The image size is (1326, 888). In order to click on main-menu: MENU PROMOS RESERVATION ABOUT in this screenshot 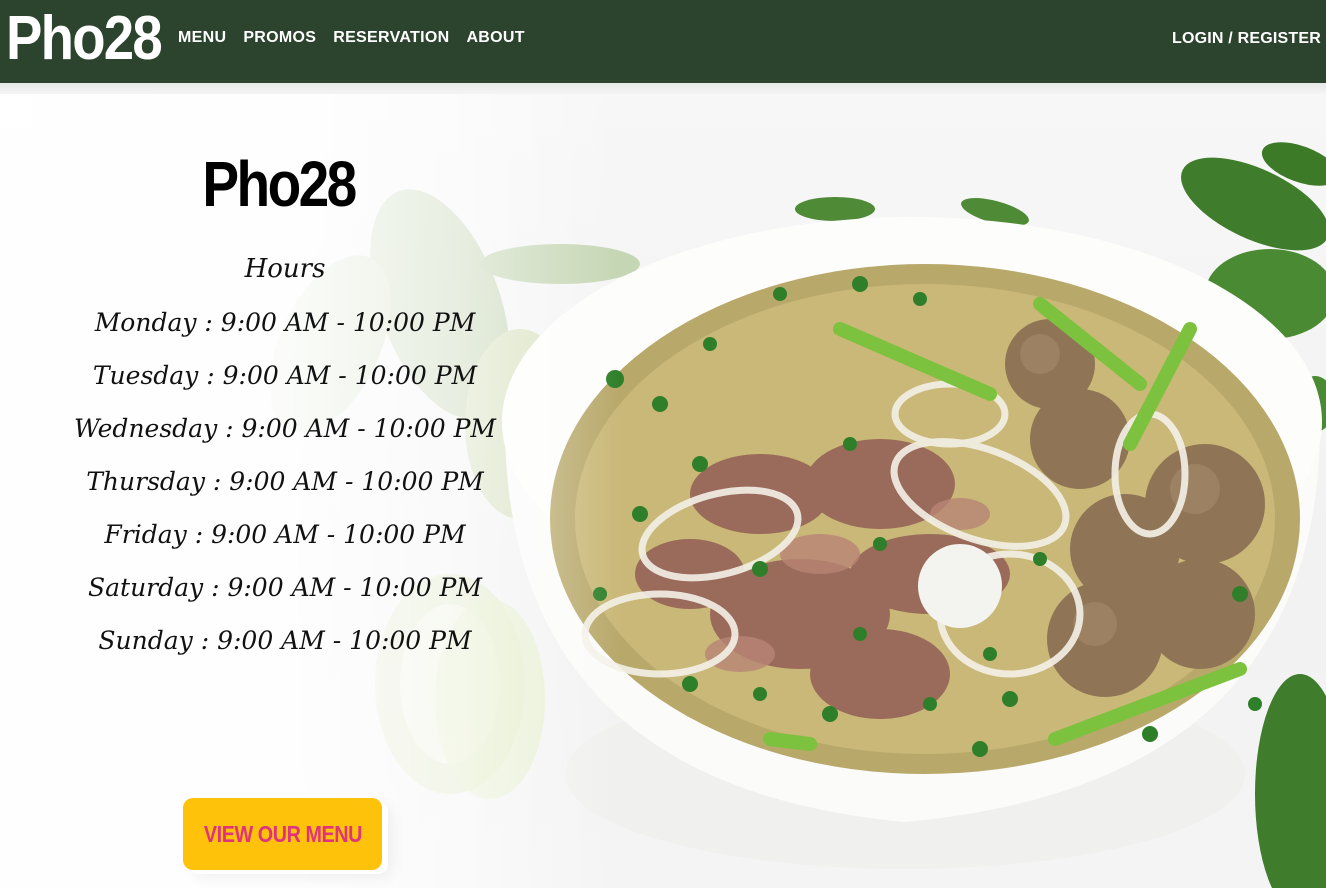, I will do `click(351, 38)`.